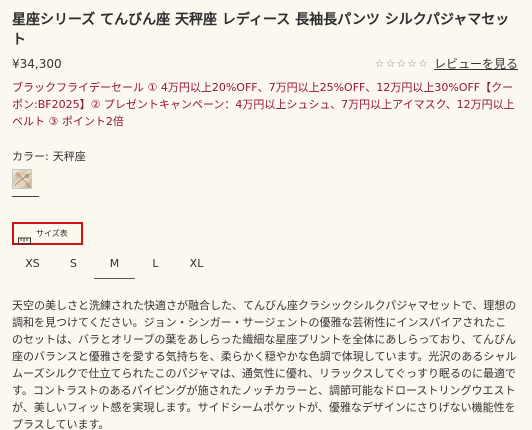  I want to click on product-price: ¥34,300, so click(37, 64).